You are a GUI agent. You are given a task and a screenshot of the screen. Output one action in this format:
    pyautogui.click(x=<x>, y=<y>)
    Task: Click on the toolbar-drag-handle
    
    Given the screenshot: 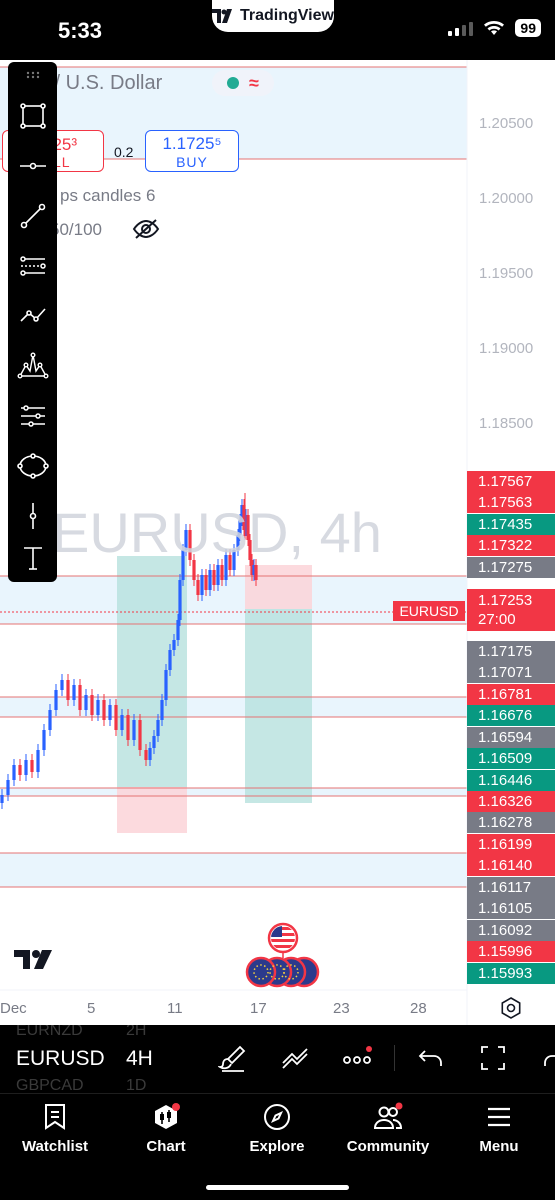 What is the action you would take?
    pyautogui.click(x=32, y=75)
    